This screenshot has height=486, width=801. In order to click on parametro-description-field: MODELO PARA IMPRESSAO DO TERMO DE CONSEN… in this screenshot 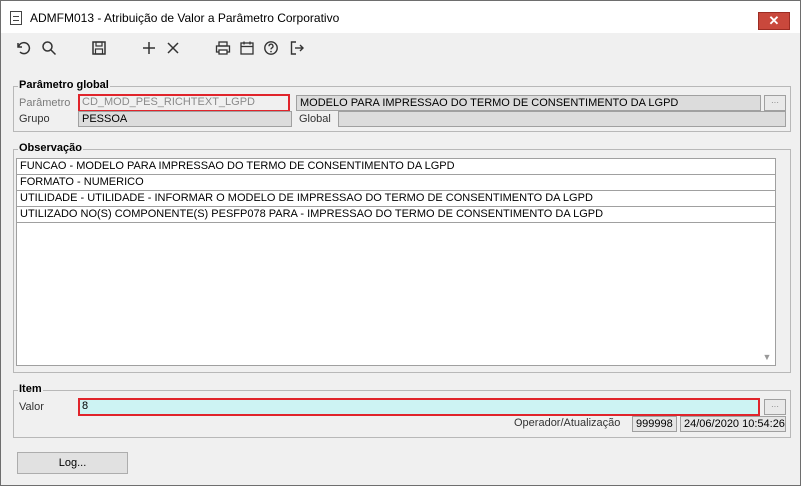, I will do `click(528, 103)`.